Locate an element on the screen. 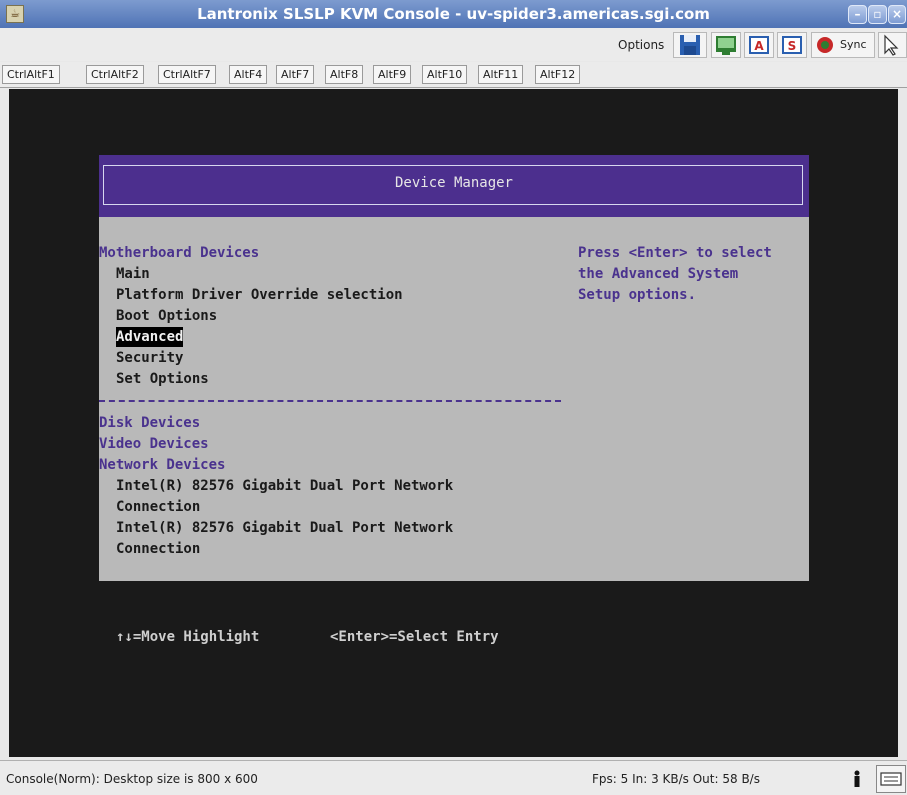 This screenshot has height=795, width=907. hotkey-altf7: AltF7 is located at coordinates (295, 74).